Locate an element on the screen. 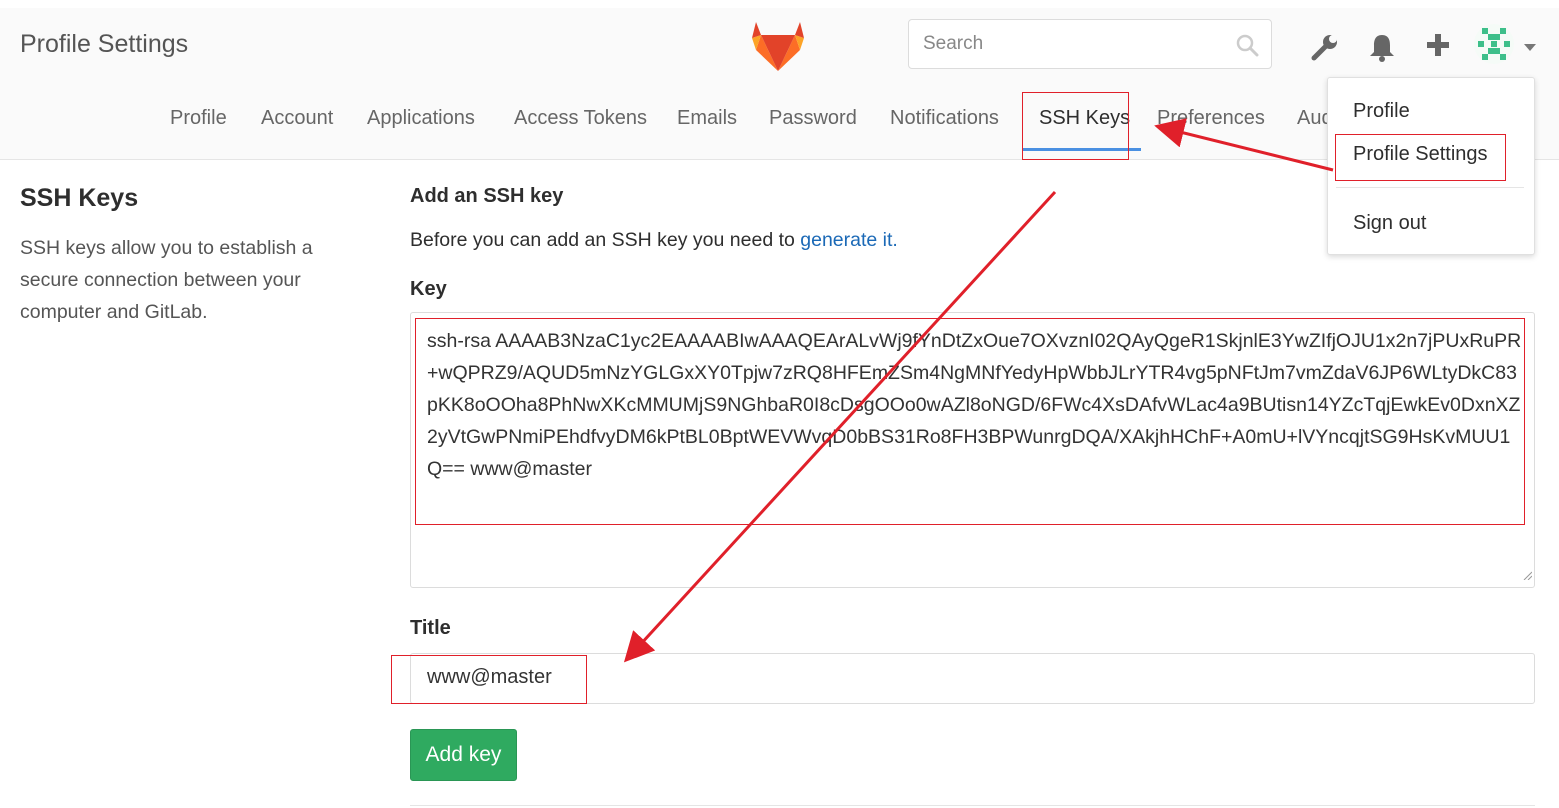 Image resolution: width=1559 pixels, height=808 pixels. dropdown-divider is located at coordinates (1430, 187).